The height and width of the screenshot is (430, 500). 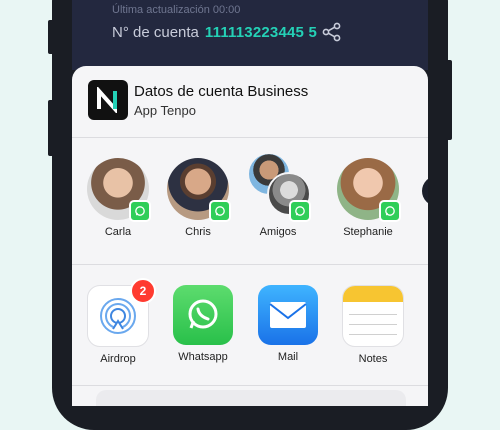 What do you see at coordinates (203, 357) in the screenshot?
I see `app-name: Whatsapp` at bounding box center [203, 357].